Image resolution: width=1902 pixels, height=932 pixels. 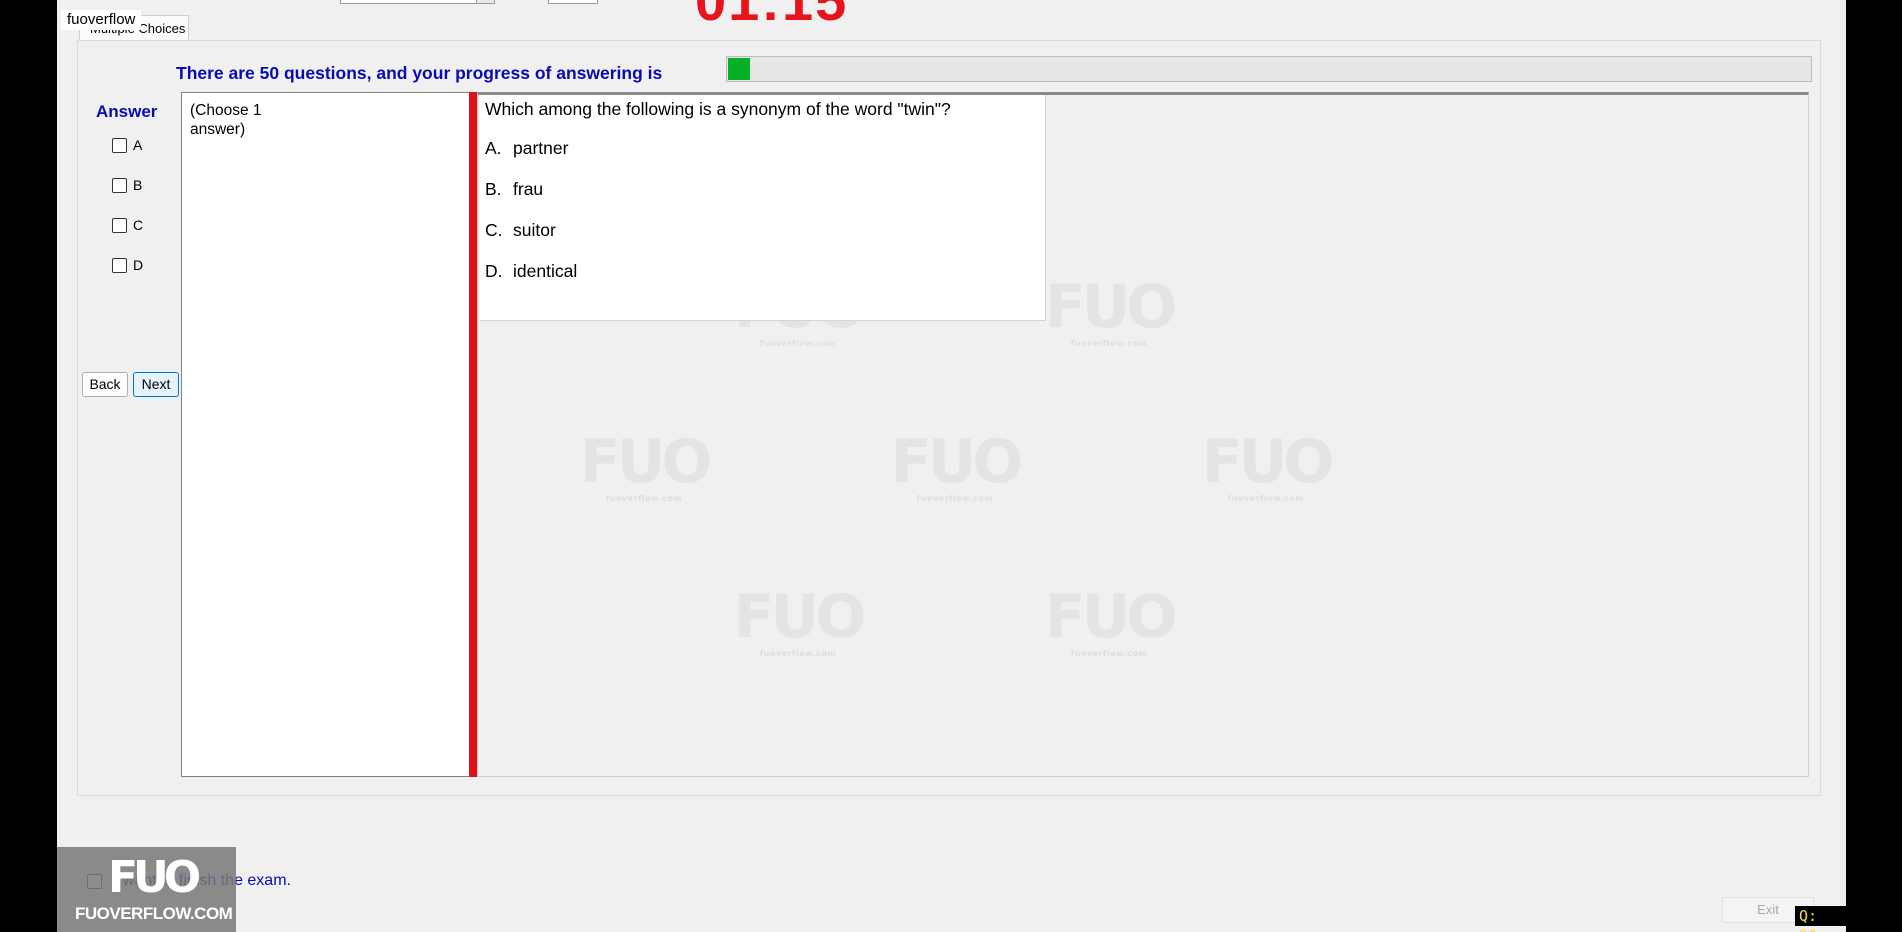 I want to click on answer-option-d: D, so click(x=127, y=265).